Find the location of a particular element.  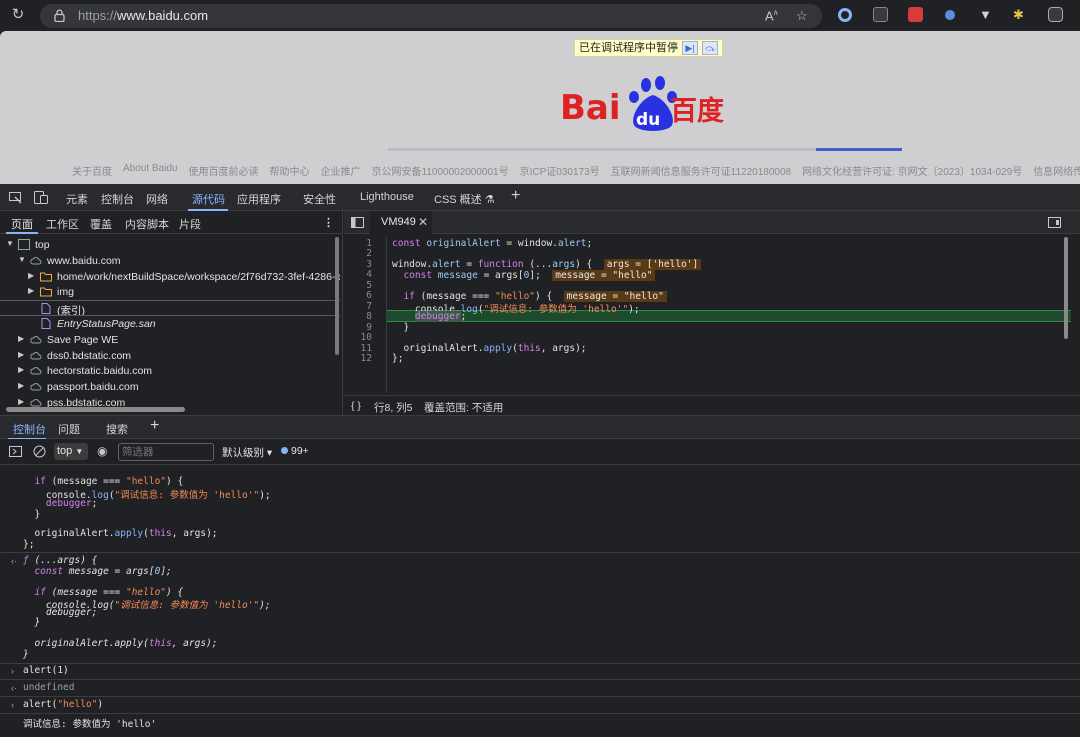

footer-link: 关于百度 is located at coordinates (92, 170).